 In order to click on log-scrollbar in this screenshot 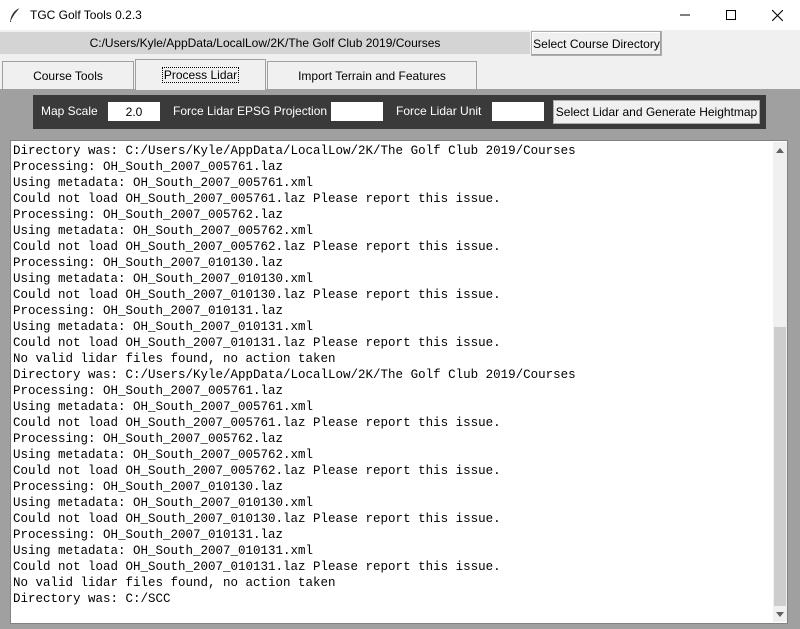, I will do `click(780, 382)`.